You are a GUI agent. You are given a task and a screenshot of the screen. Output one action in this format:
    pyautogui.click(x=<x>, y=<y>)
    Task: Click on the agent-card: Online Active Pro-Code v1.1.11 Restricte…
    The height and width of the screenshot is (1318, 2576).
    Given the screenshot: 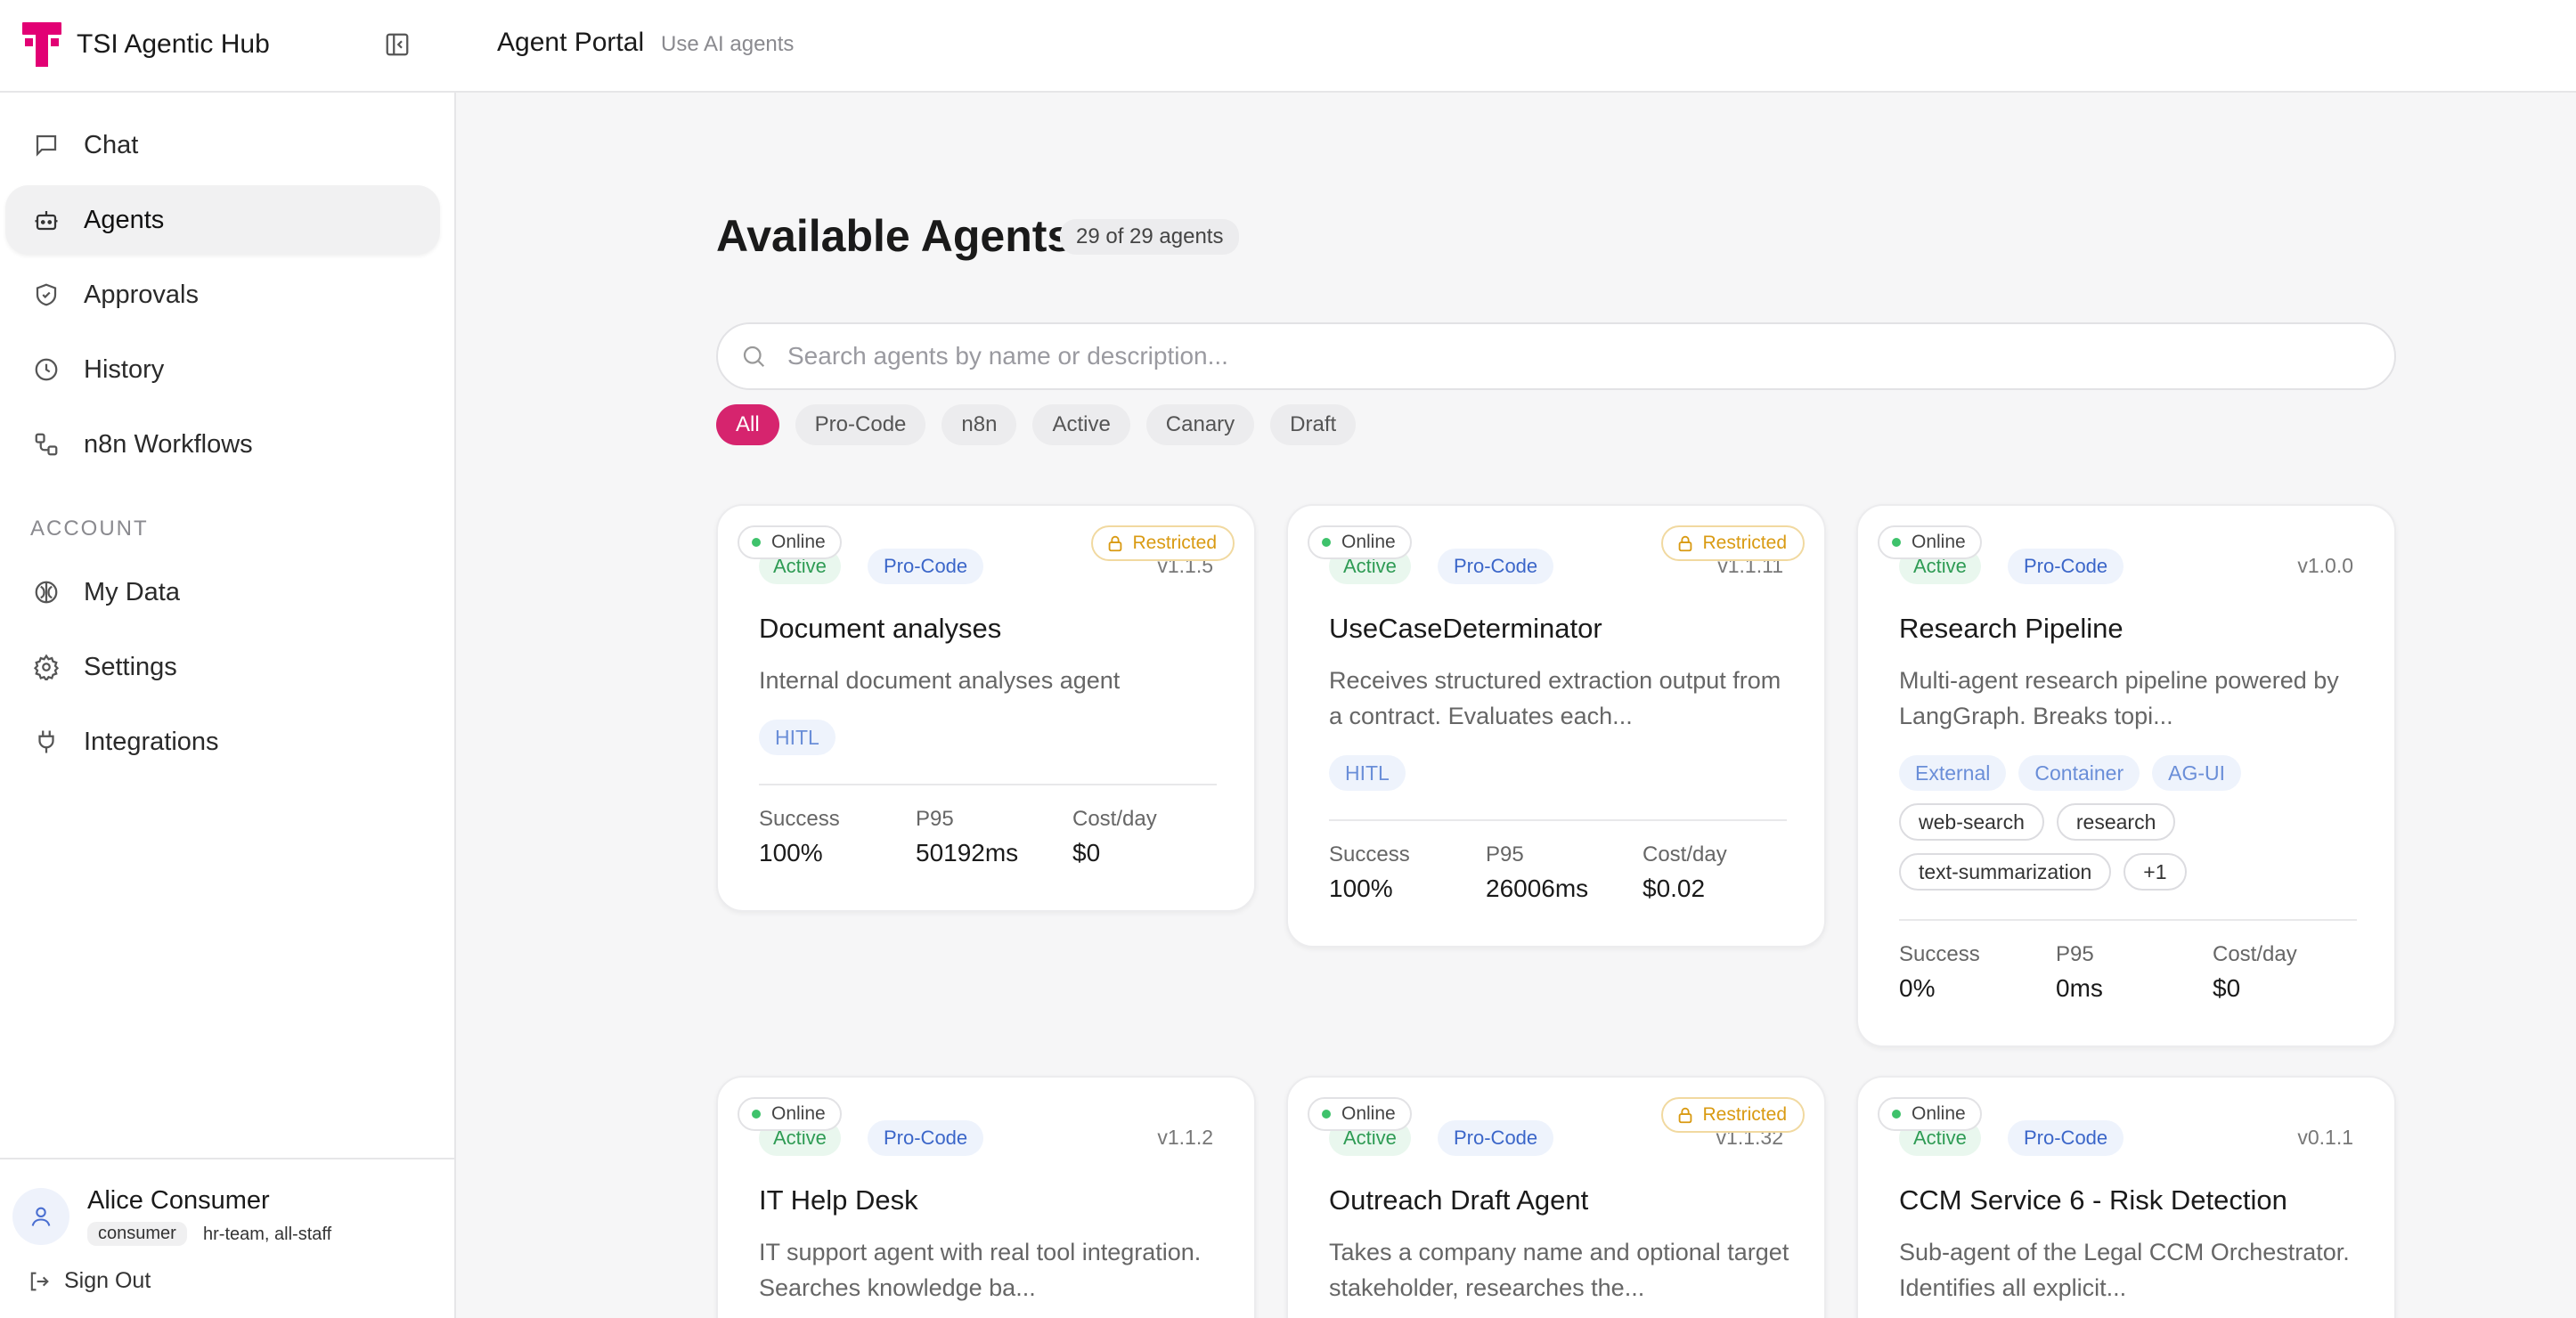 What is the action you would take?
    pyautogui.click(x=1556, y=726)
    